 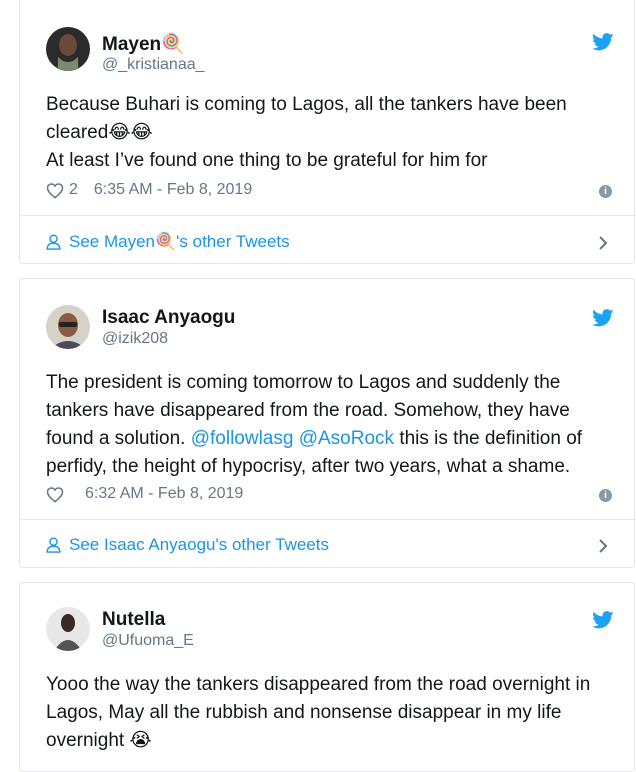 I want to click on see-other-tweets-link: See Isaac Anyaogu's other Tweets, so click(x=187, y=545).